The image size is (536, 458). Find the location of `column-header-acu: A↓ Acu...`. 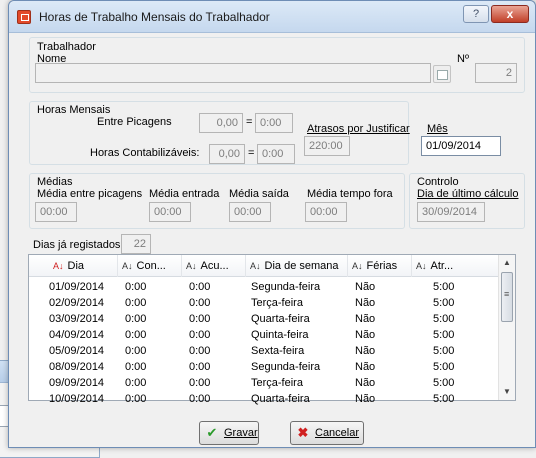

column-header-acu: A↓ Acu... is located at coordinates (214, 266).